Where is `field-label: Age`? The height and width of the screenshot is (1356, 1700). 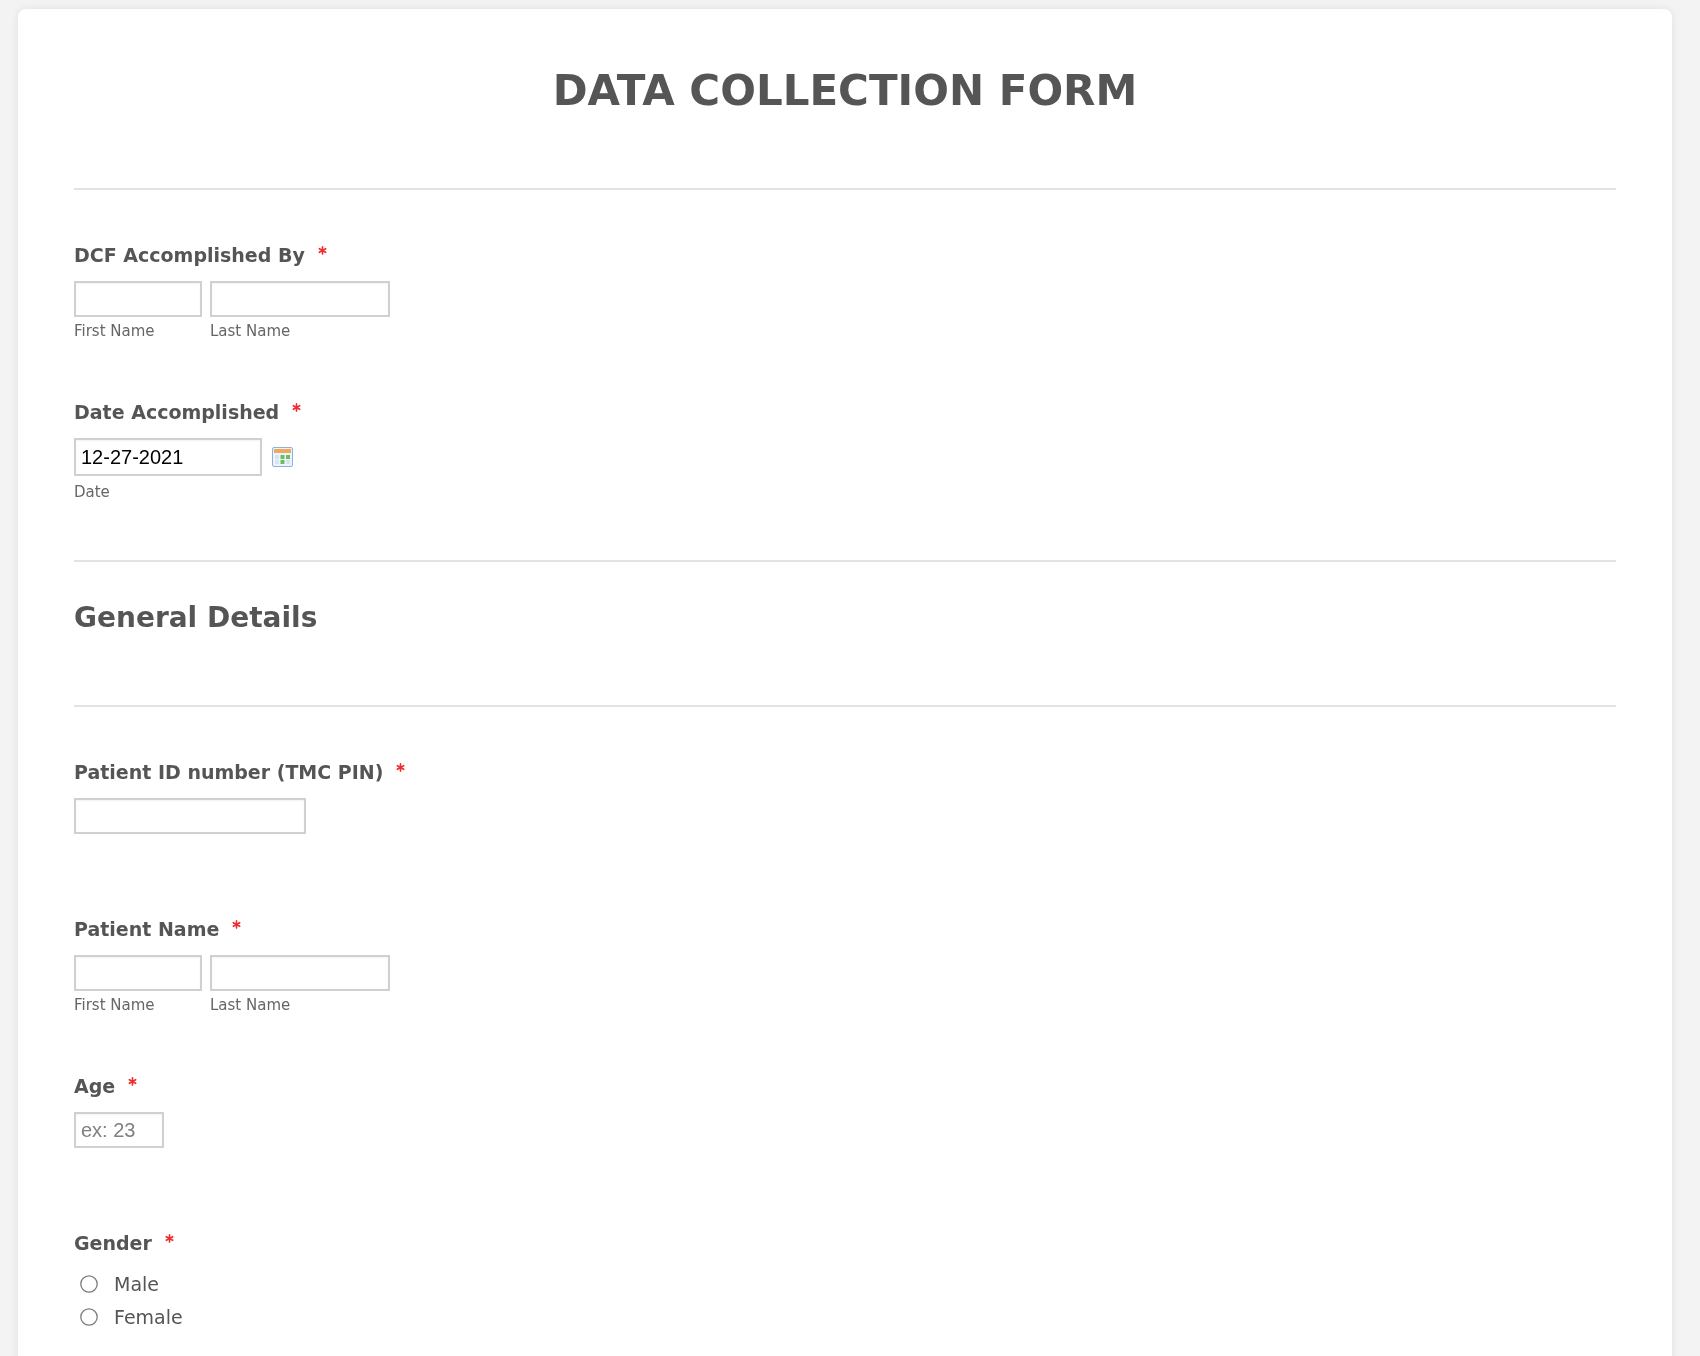 field-label: Age is located at coordinates (95, 1086).